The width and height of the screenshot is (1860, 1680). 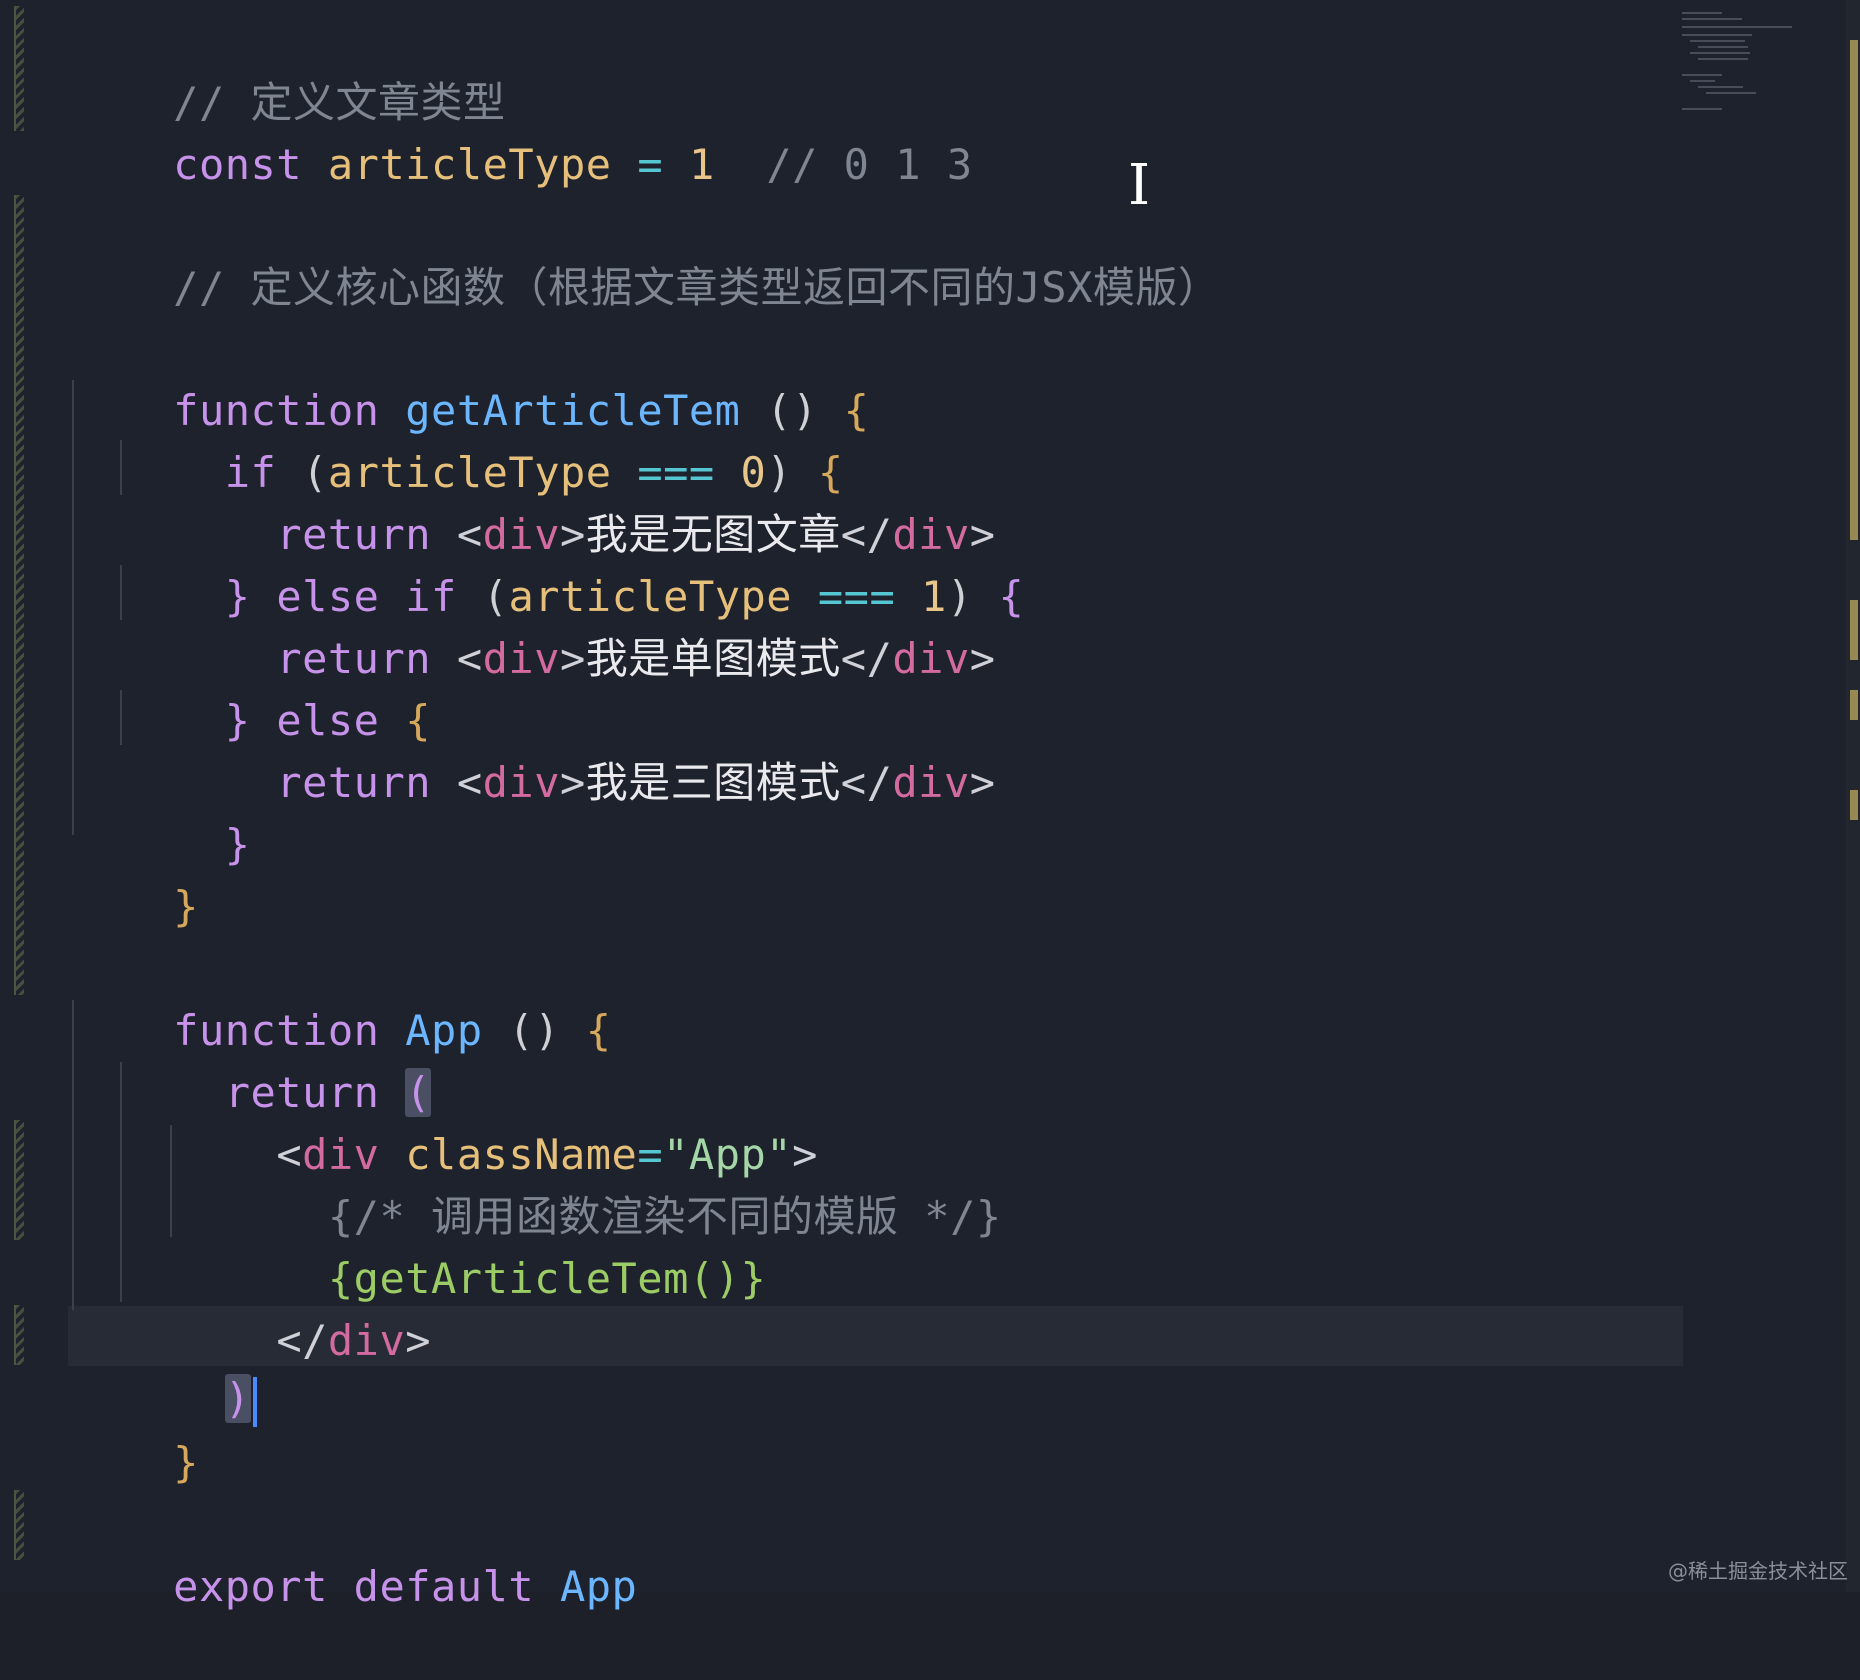 I want to click on code-line-1: // 定义文章类型, so click(x=288, y=68).